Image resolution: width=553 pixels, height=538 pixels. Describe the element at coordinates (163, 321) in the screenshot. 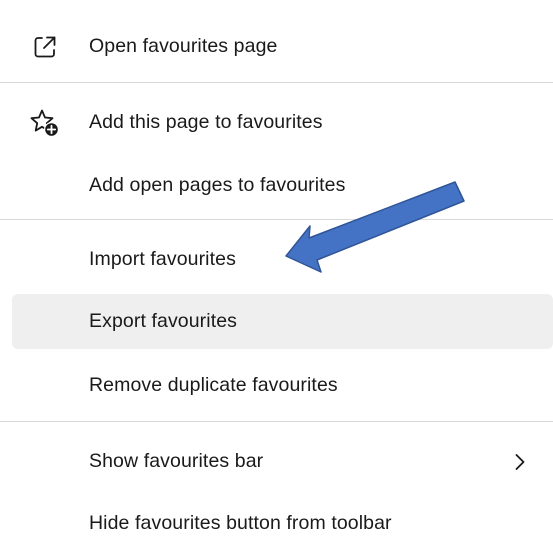

I see `menu-item-label: Export favourites` at that location.